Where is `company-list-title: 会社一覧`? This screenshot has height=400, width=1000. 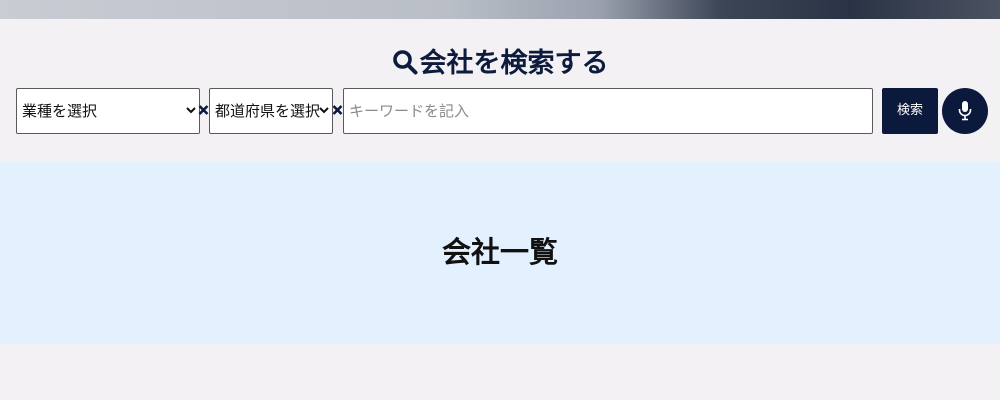
company-list-title: 会社一覧 is located at coordinates (499, 252).